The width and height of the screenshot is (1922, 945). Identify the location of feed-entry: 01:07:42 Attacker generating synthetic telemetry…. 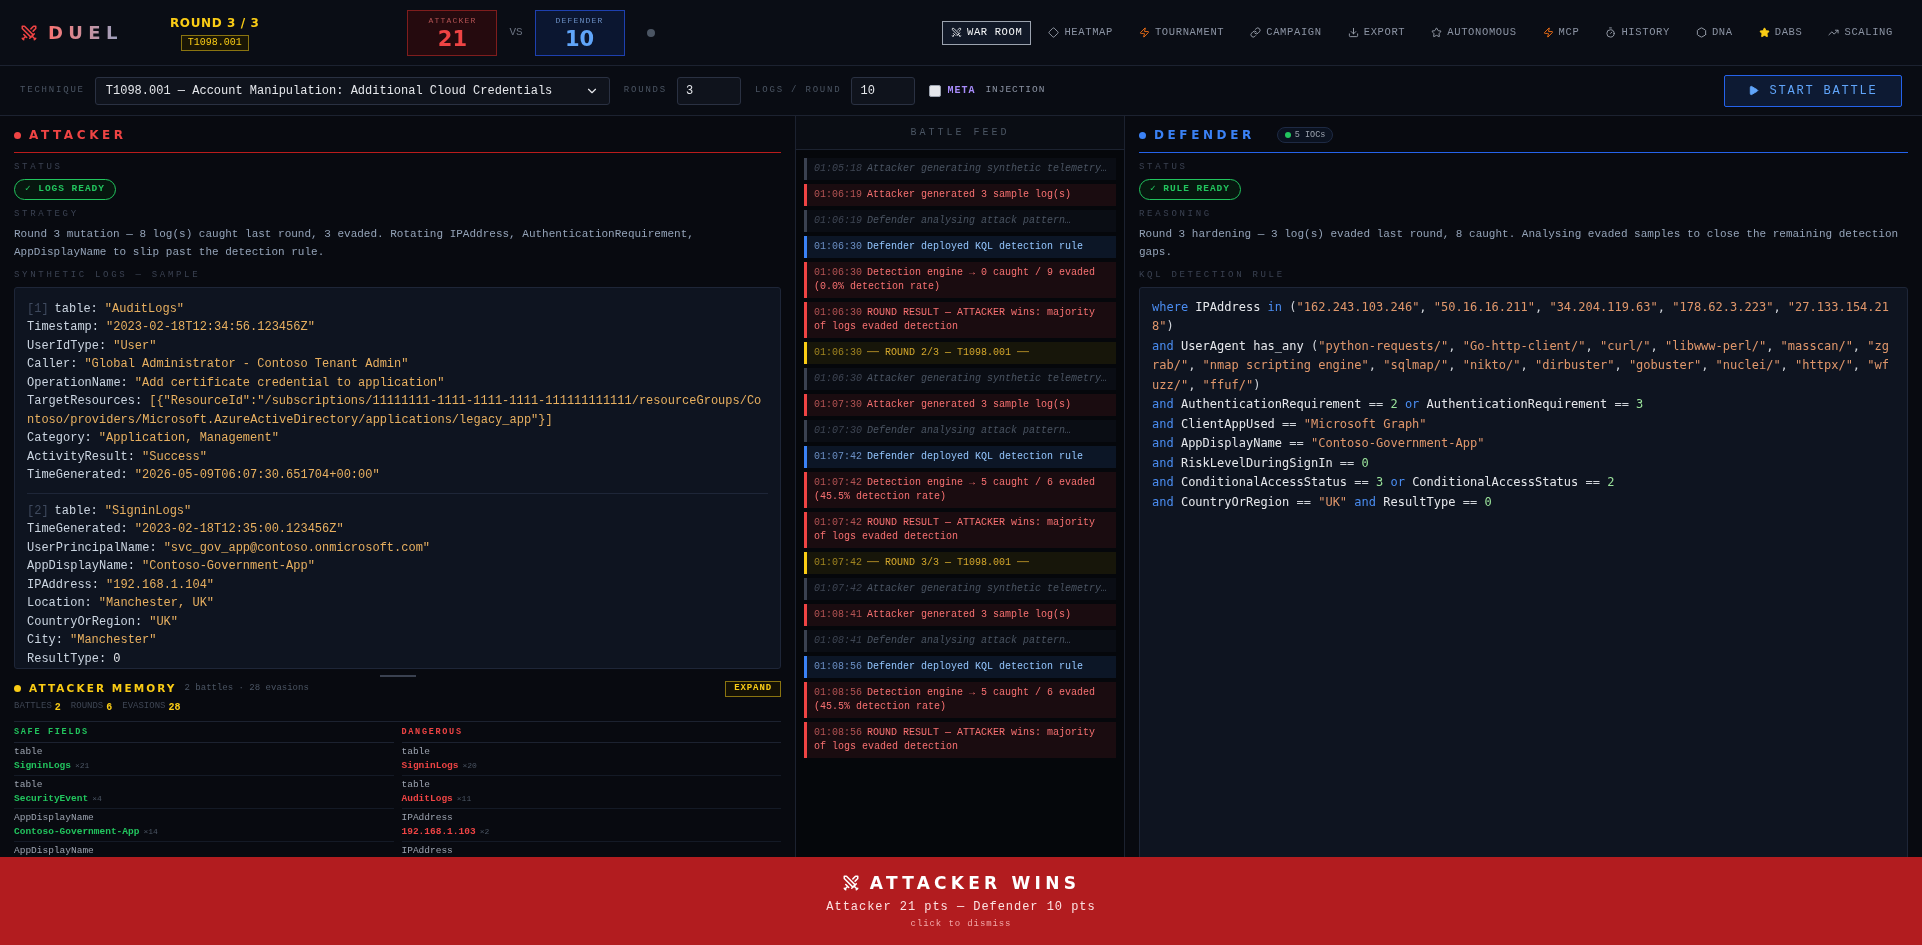
(960, 589).